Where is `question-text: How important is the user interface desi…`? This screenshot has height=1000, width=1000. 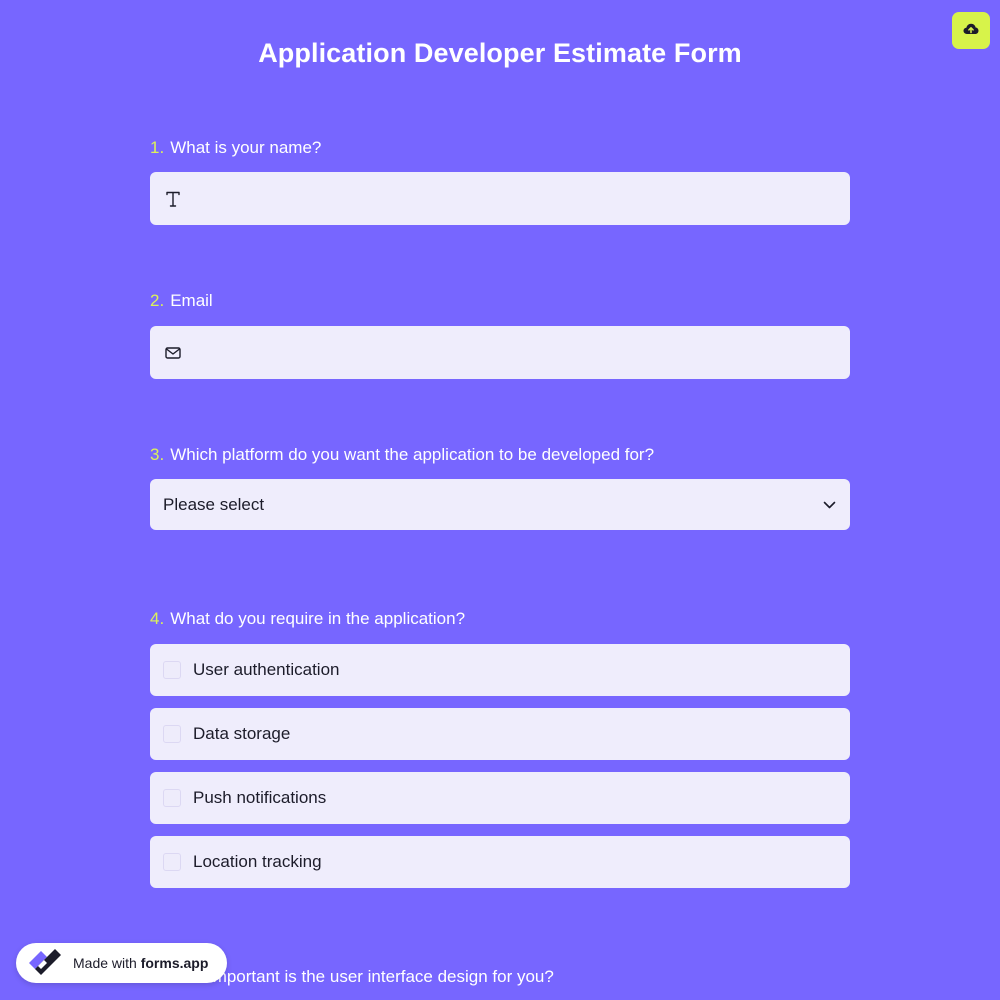
question-text: How important is the user interface desi… is located at coordinates (362, 976).